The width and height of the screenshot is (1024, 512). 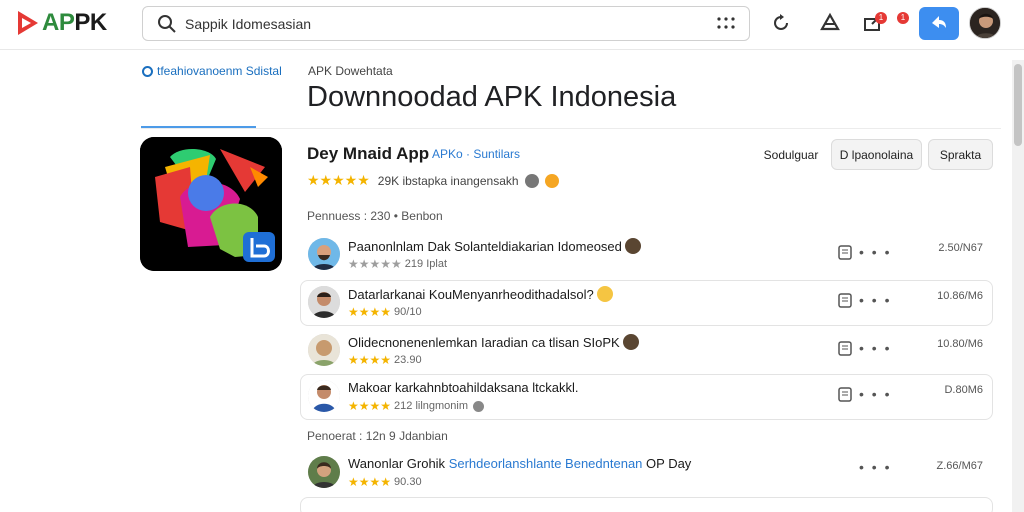 I want to click on rating-text: 29K ibstapka inangensakh, so click(x=448, y=180).